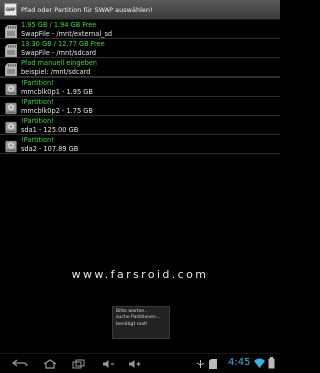 The height and width of the screenshot is (373, 320). I want to click on list-item-subtitle: mmcblk0p2 - 1.75 GB, so click(57, 111).